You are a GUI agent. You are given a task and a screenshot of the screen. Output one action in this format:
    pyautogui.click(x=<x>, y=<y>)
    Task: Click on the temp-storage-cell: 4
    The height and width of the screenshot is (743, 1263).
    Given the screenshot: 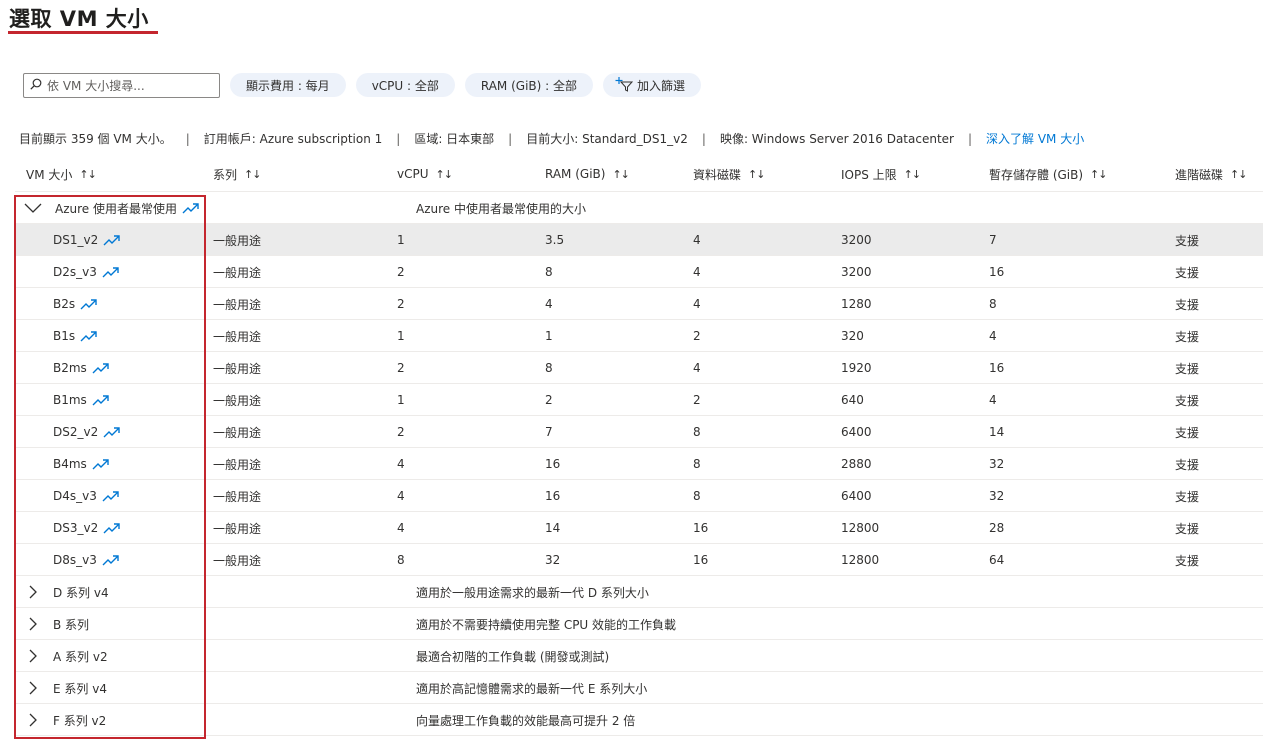 What is the action you would take?
    pyautogui.click(x=993, y=400)
    